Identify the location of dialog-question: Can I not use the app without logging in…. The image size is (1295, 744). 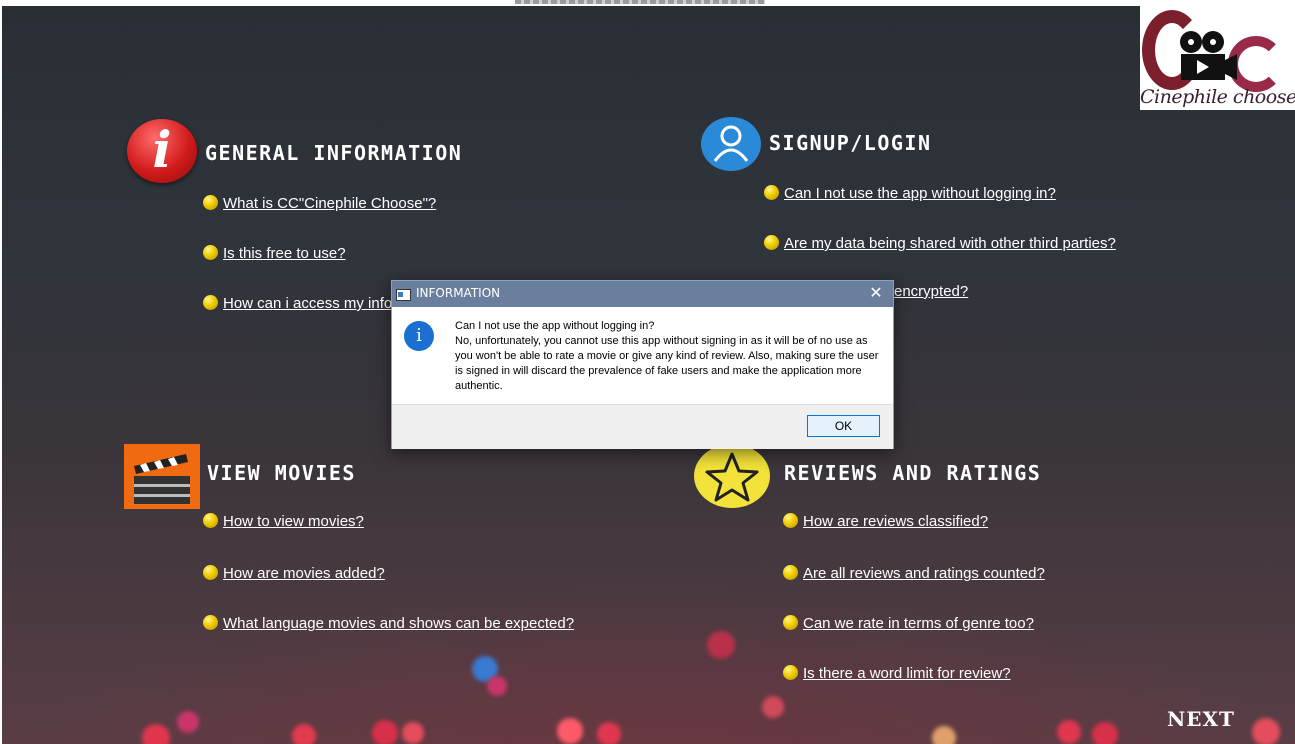
(555, 326).